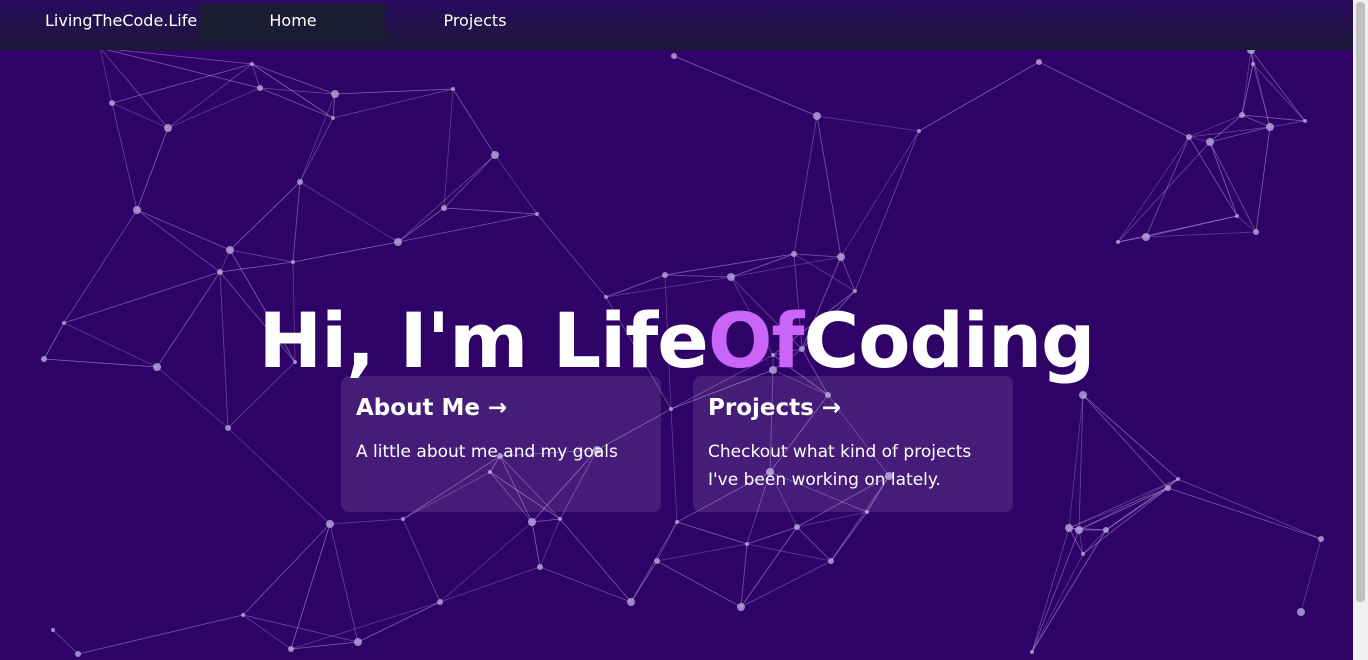 The width and height of the screenshot is (1368, 660). Describe the element at coordinates (949, 340) in the screenshot. I see `hero-headline-suffix: Coding` at that location.